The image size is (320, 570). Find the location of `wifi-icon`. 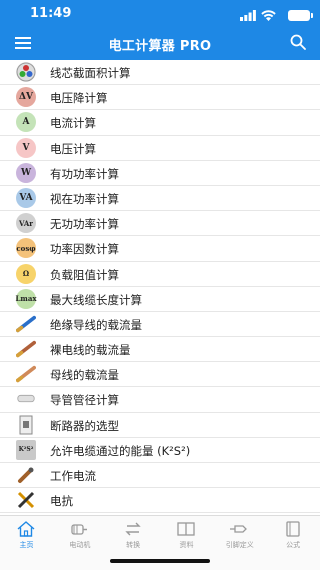

wifi-icon is located at coordinates (268, 15).